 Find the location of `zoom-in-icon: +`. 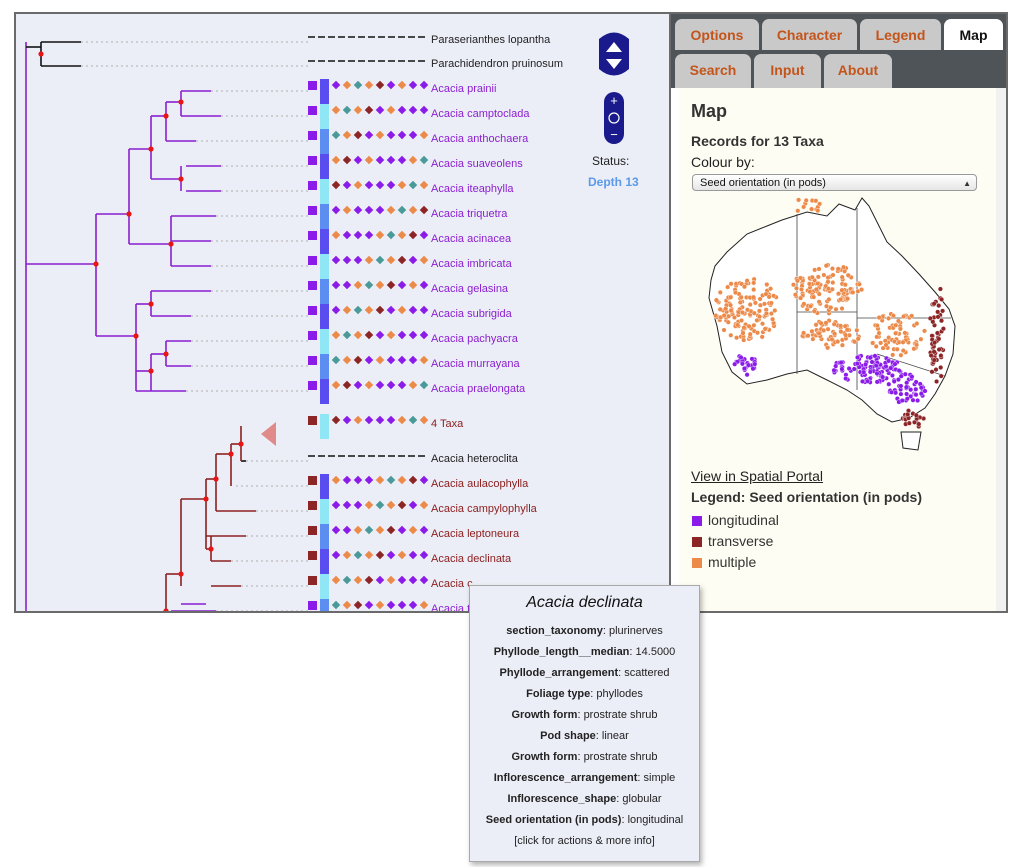

zoom-in-icon: + is located at coordinates (614, 100).